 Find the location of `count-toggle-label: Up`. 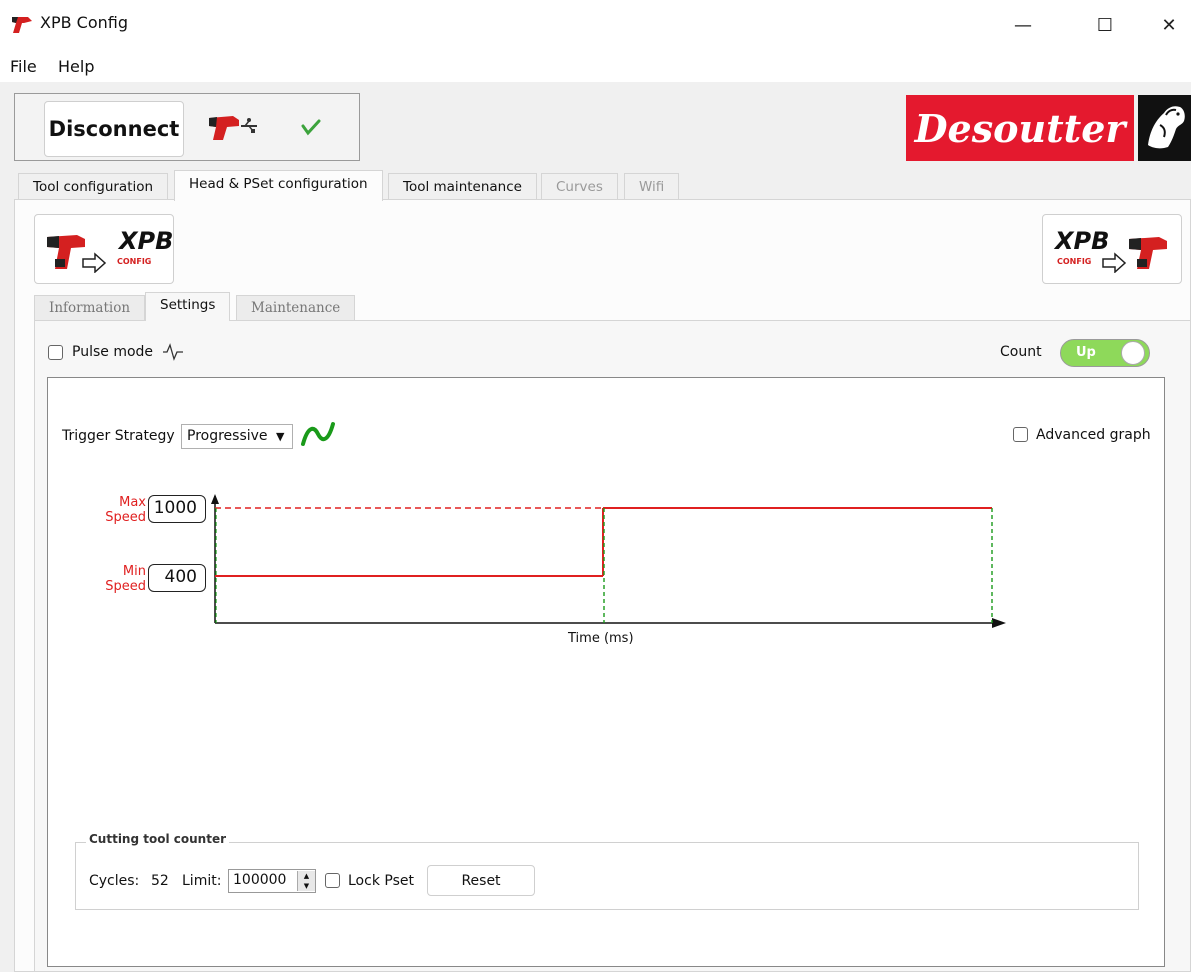

count-toggle-label: Up is located at coordinates (1086, 352).